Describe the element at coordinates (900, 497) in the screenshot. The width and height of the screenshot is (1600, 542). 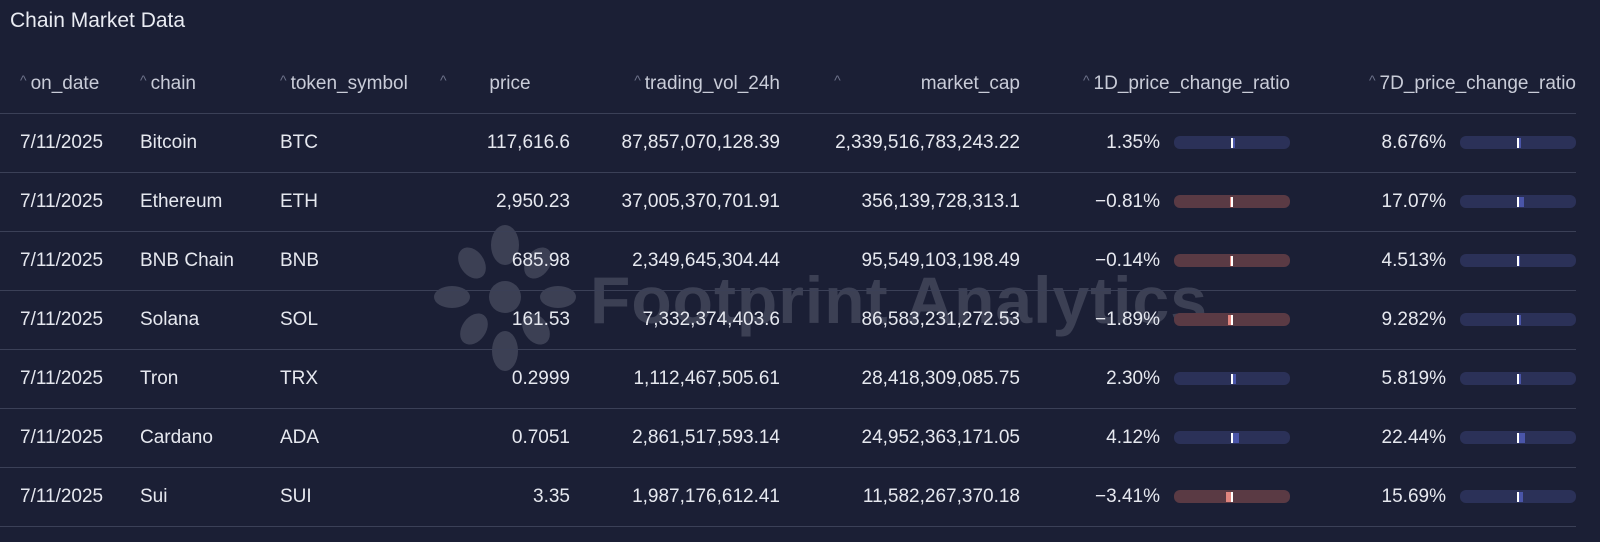
I see `cell-market-cap: 11,582,267,370.18` at that location.